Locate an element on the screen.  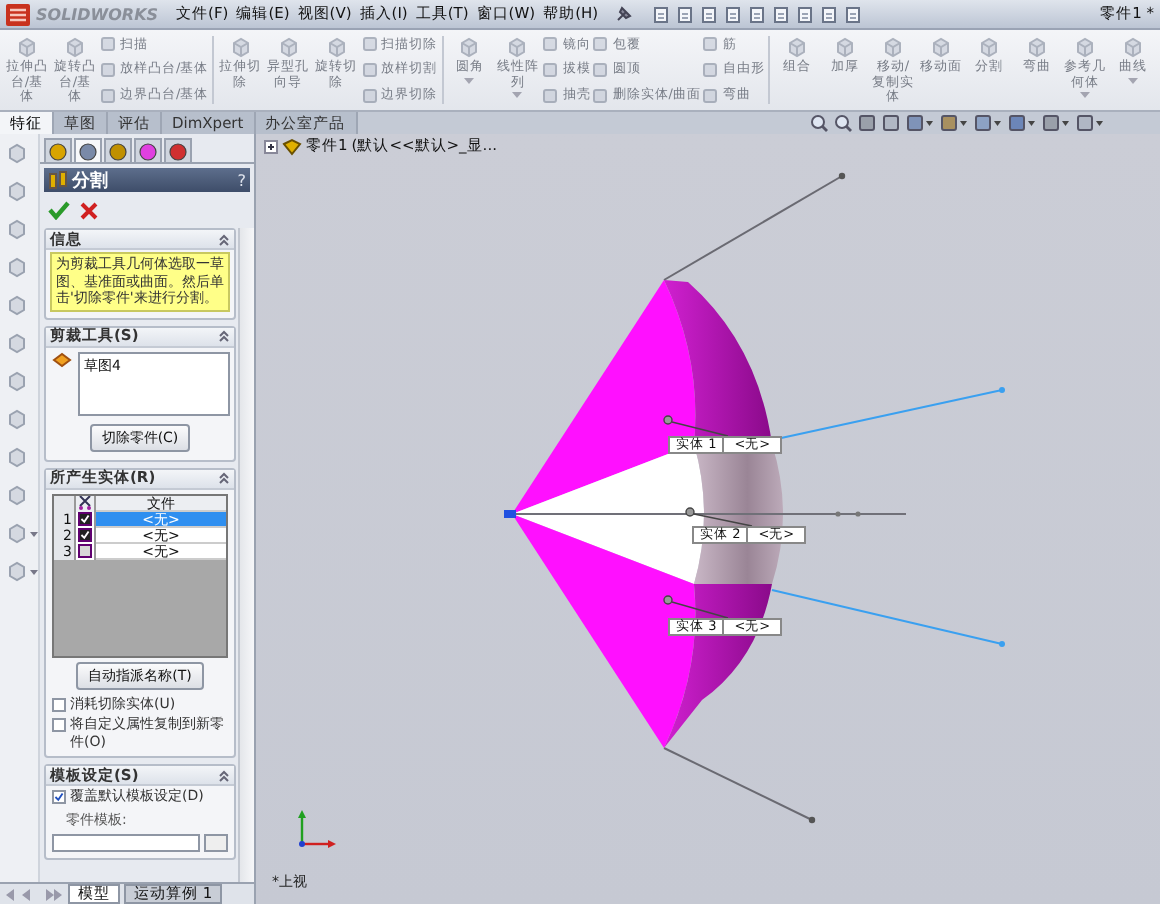
browse-button is located at coordinates (216, 842).